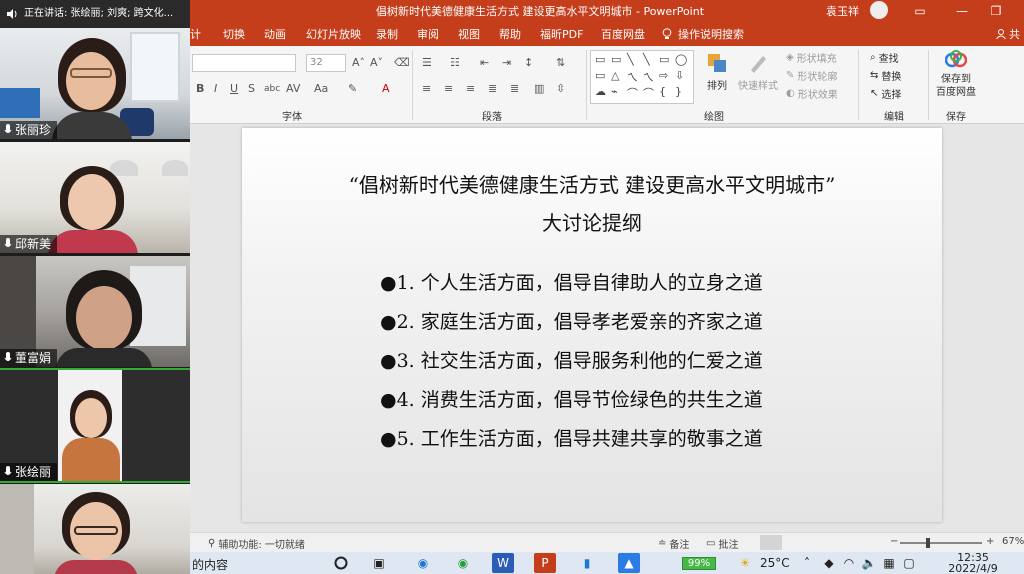  What do you see at coordinates (829, 563) in the screenshot?
I see `tray-icon: ◆` at bounding box center [829, 563].